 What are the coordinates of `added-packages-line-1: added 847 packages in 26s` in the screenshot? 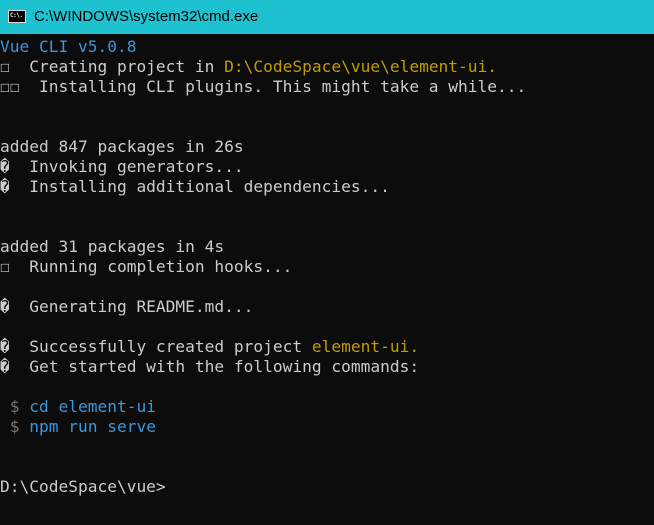 It's located at (122, 146).